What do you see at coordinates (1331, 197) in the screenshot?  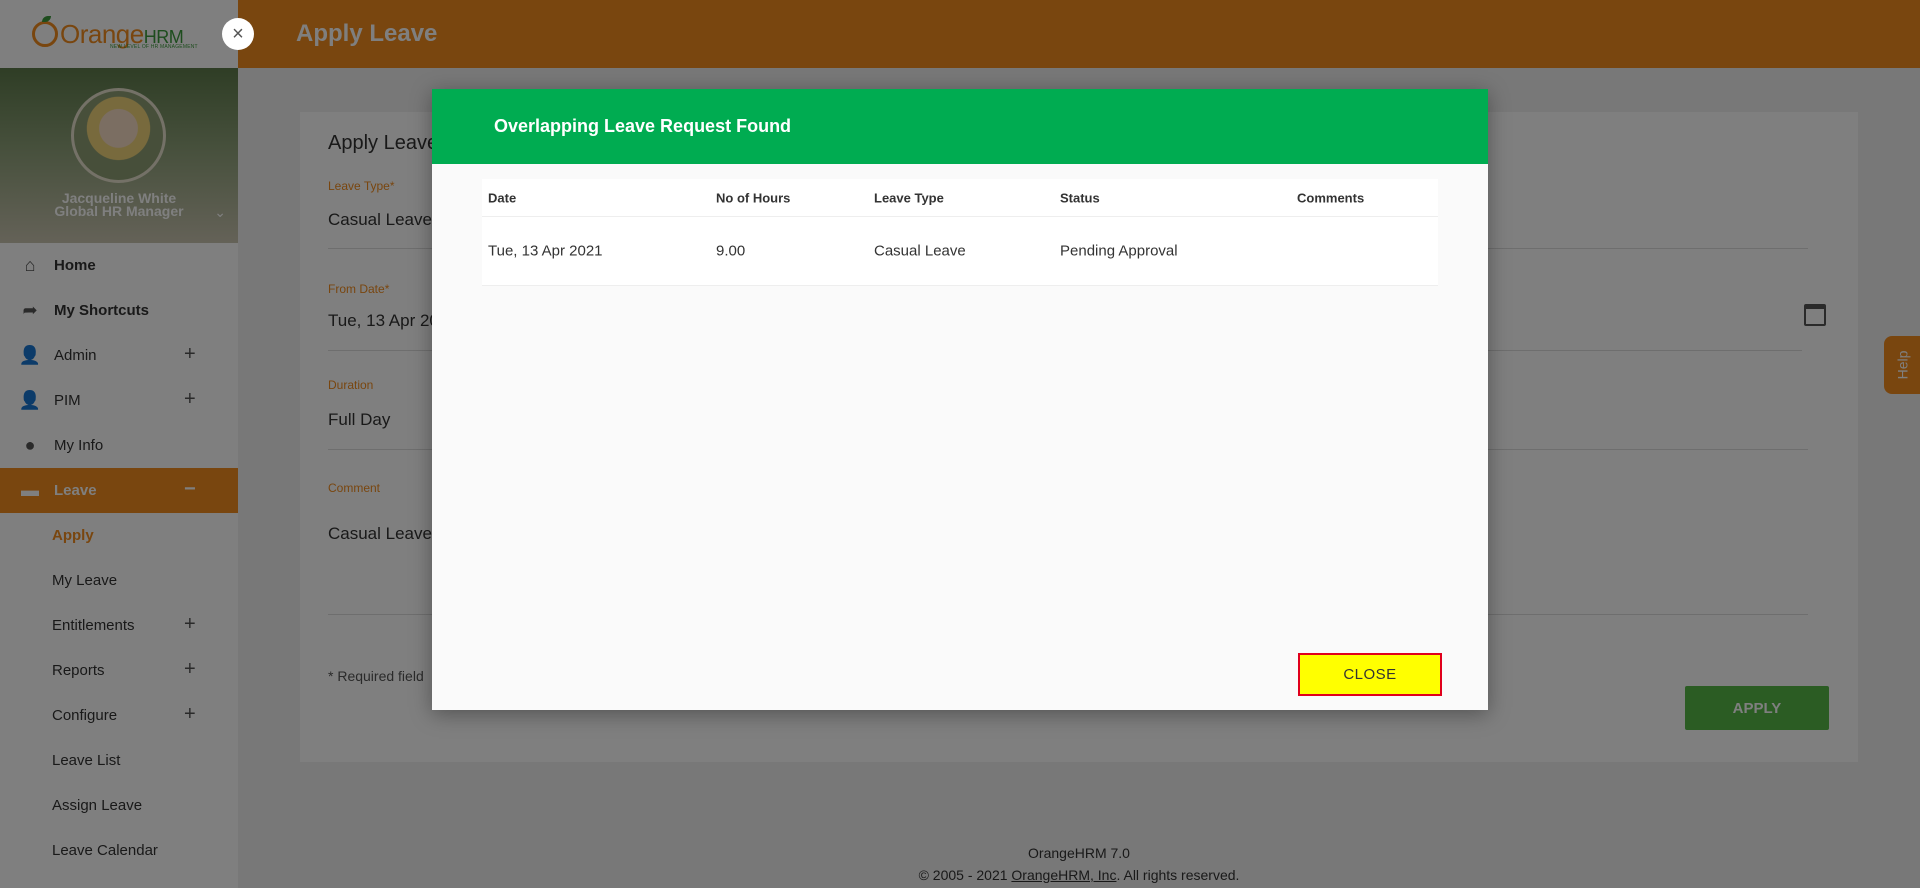 I see `column-header: Comments` at bounding box center [1331, 197].